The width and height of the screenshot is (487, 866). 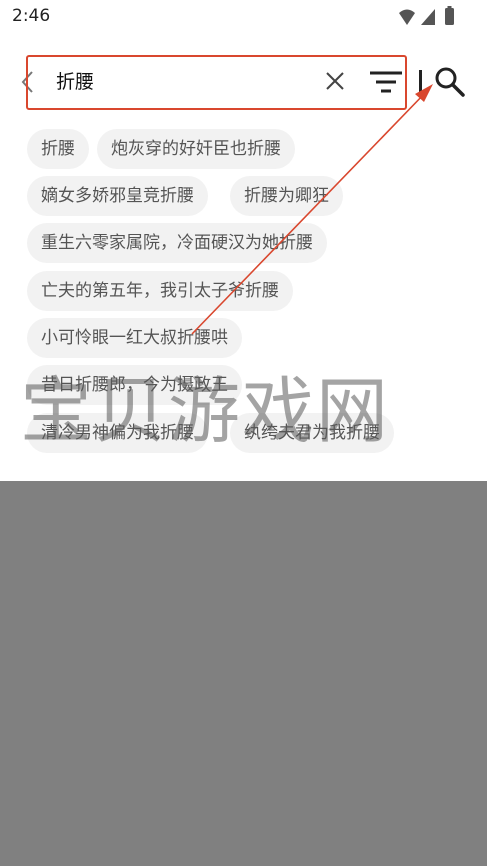 I want to click on history-tag: 重生六零家属院，冷面硬汉为她折腰, so click(x=177, y=243).